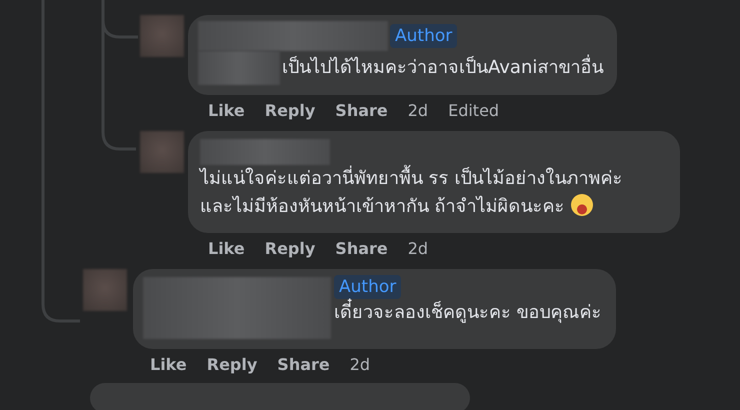 This screenshot has height=410, width=740. What do you see at coordinates (443, 68) in the screenshot?
I see `comment-text: เป็นไปได้ไหมคะว่าอาจเป็นAvaniสาขาอื่น` at bounding box center [443, 68].